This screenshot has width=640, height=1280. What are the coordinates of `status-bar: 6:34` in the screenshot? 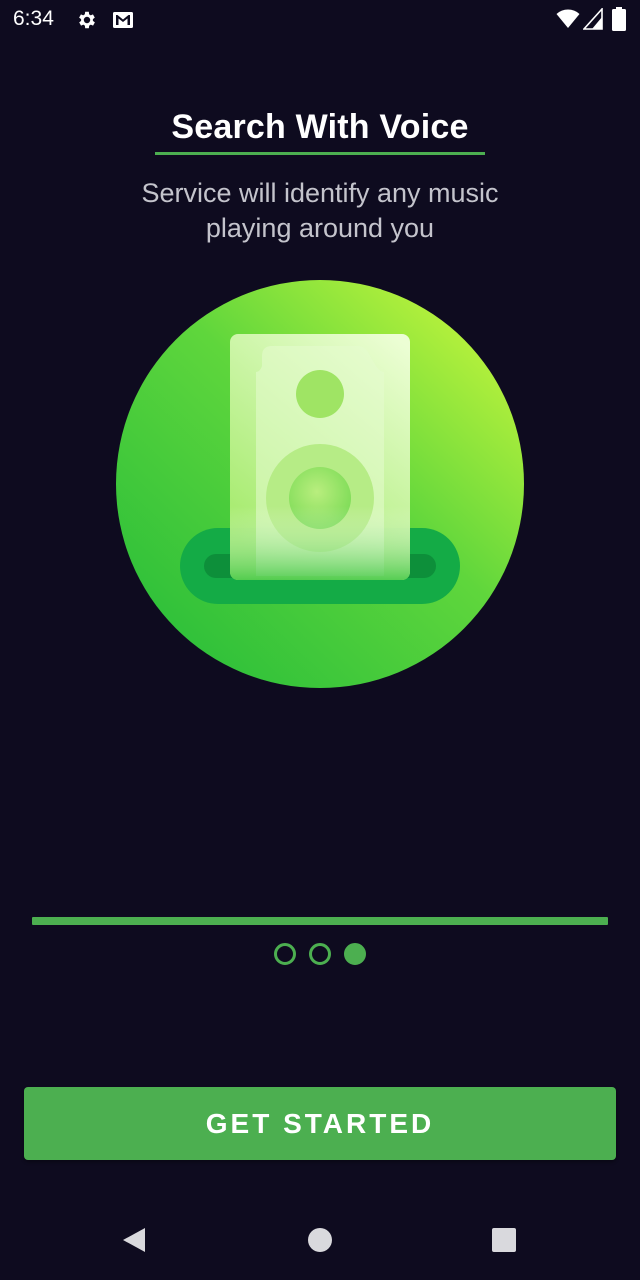 It's located at (320, 20).